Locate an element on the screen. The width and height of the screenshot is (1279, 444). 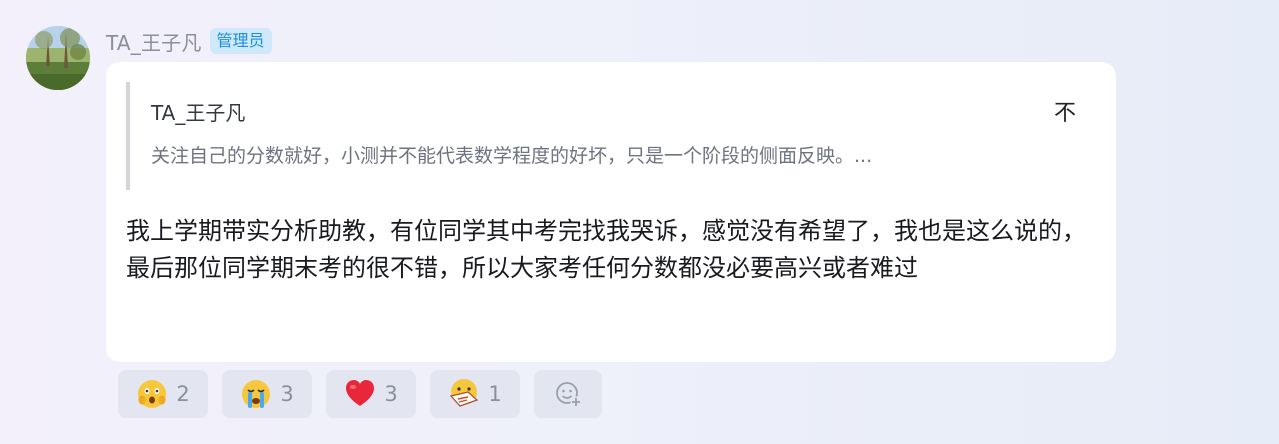
reaction-crying: 3 is located at coordinates (267, 394).